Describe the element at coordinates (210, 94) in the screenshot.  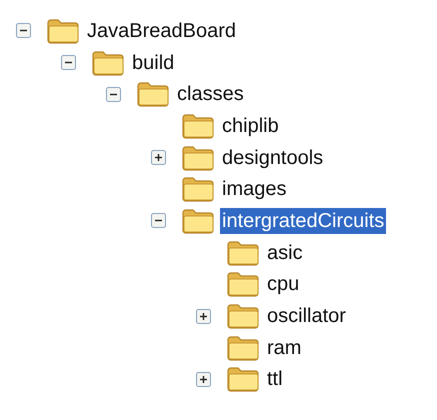
I see `tree-item-label: classes` at that location.